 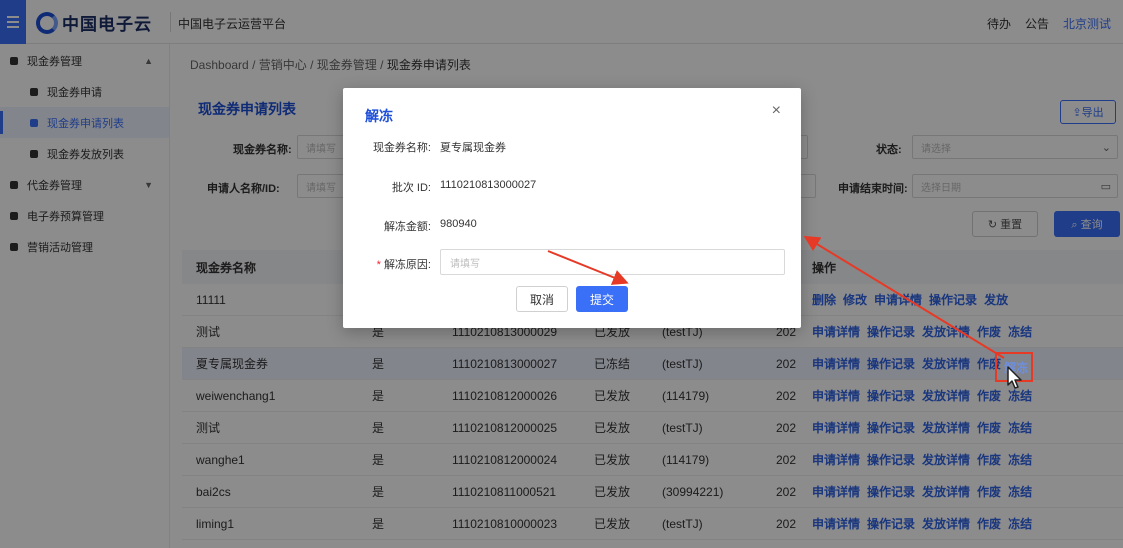 I want to click on dialog-title: 解冻, so click(x=379, y=116).